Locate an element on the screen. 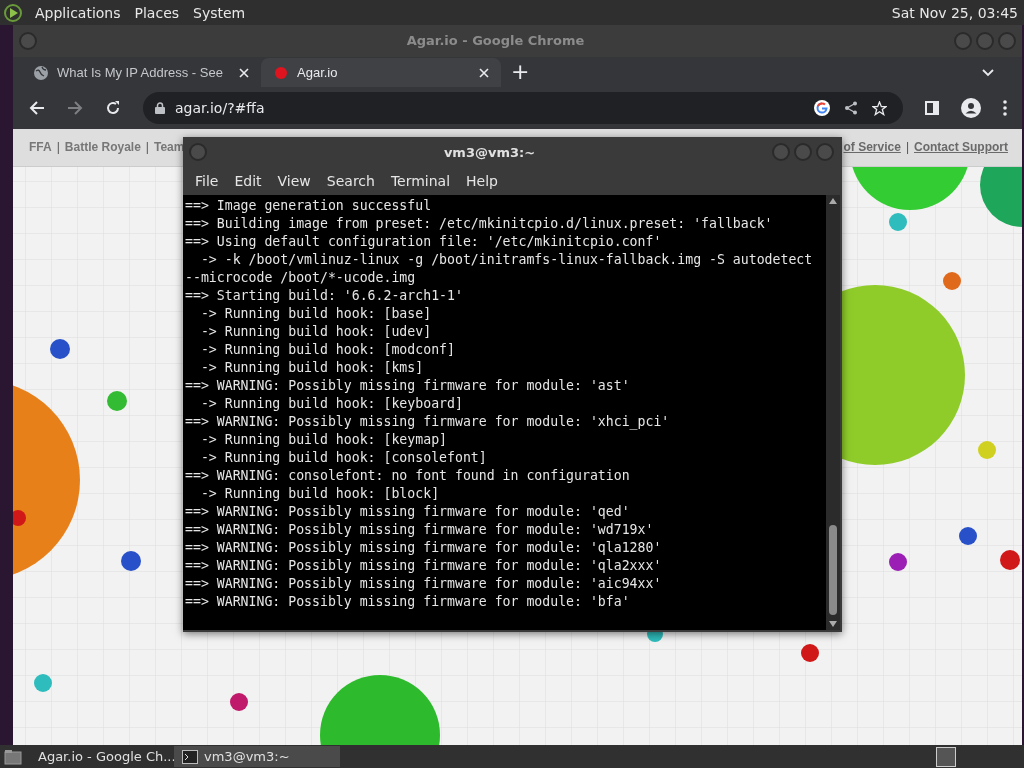 This screenshot has height=768, width=1024. side-panel-icon is located at coordinates (932, 108).